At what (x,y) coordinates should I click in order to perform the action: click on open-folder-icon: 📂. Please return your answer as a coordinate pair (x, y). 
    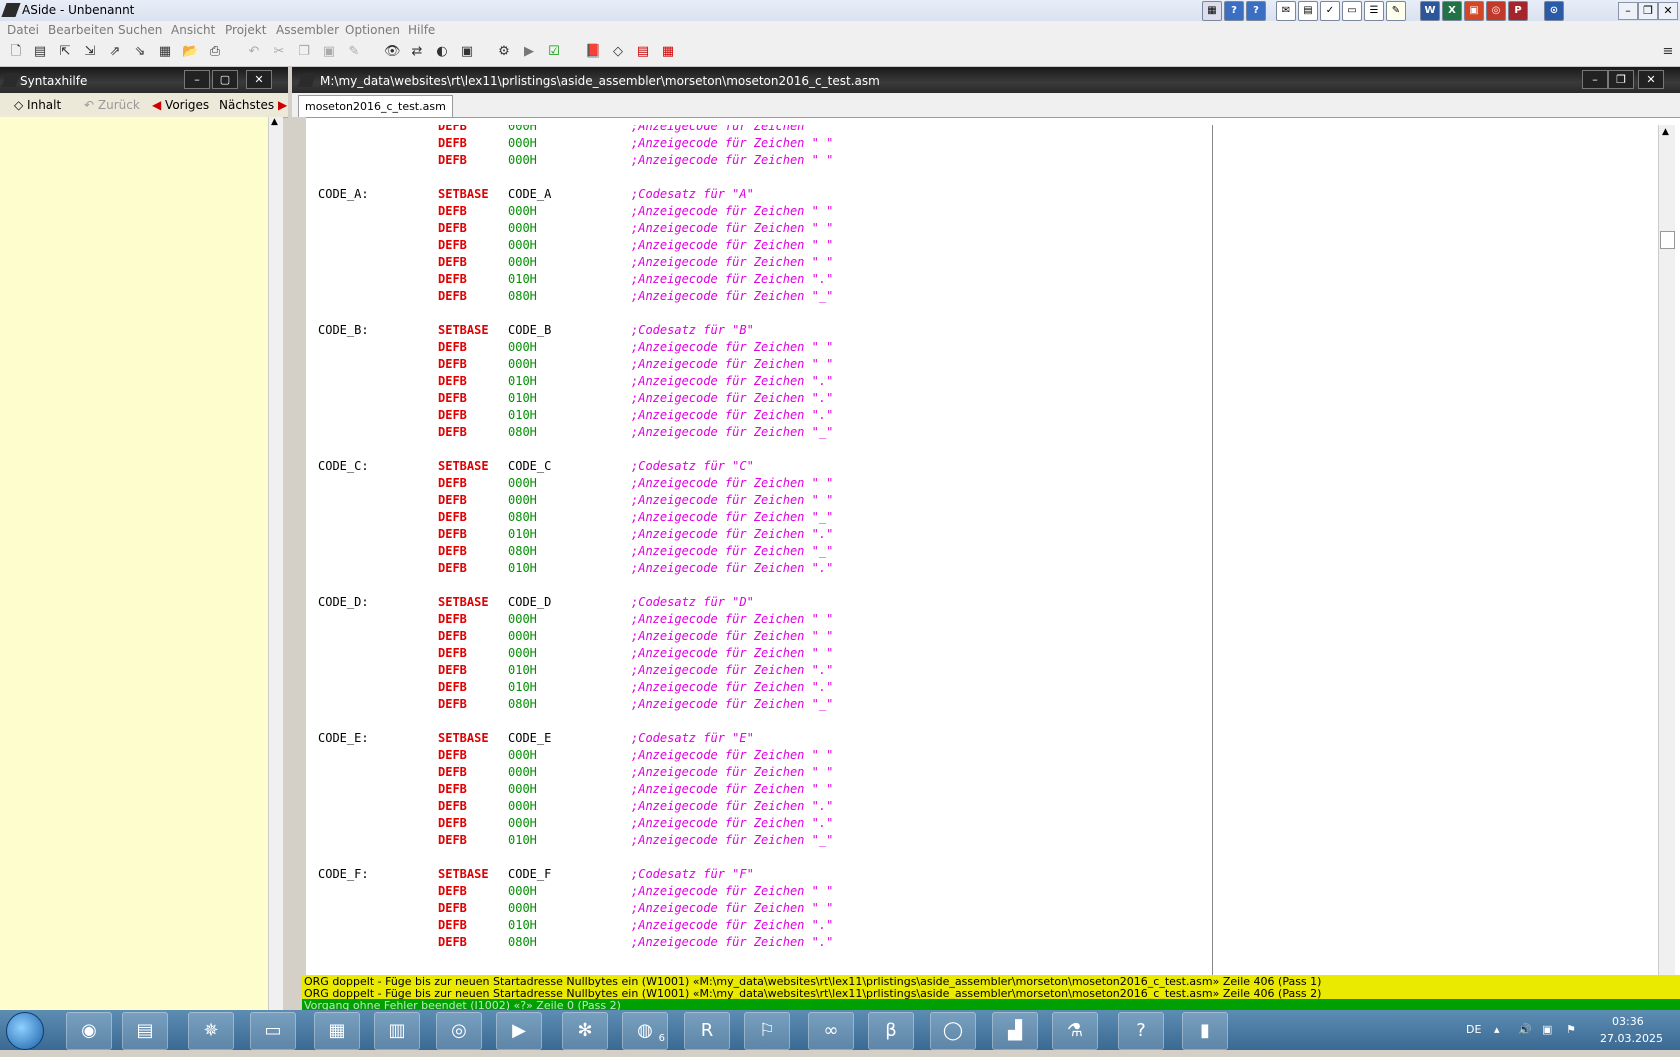
    Looking at the image, I should click on (190, 52).